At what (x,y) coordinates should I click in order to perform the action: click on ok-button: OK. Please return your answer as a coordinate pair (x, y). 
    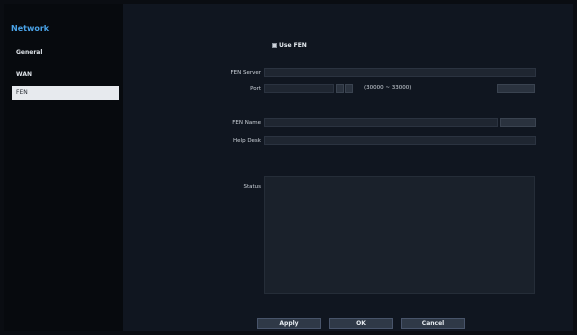
    Looking at the image, I should click on (361, 323).